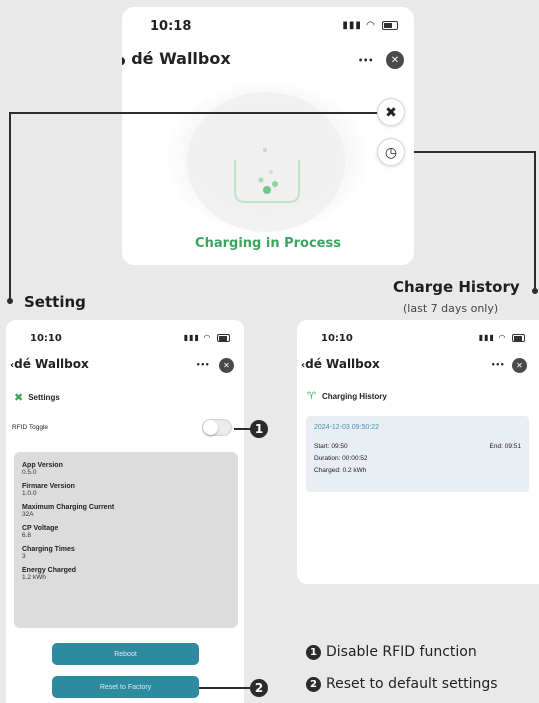 The width and height of the screenshot is (539, 703). What do you see at coordinates (535, 291) in the screenshot?
I see `history-callout-dot` at bounding box center [535, 291].